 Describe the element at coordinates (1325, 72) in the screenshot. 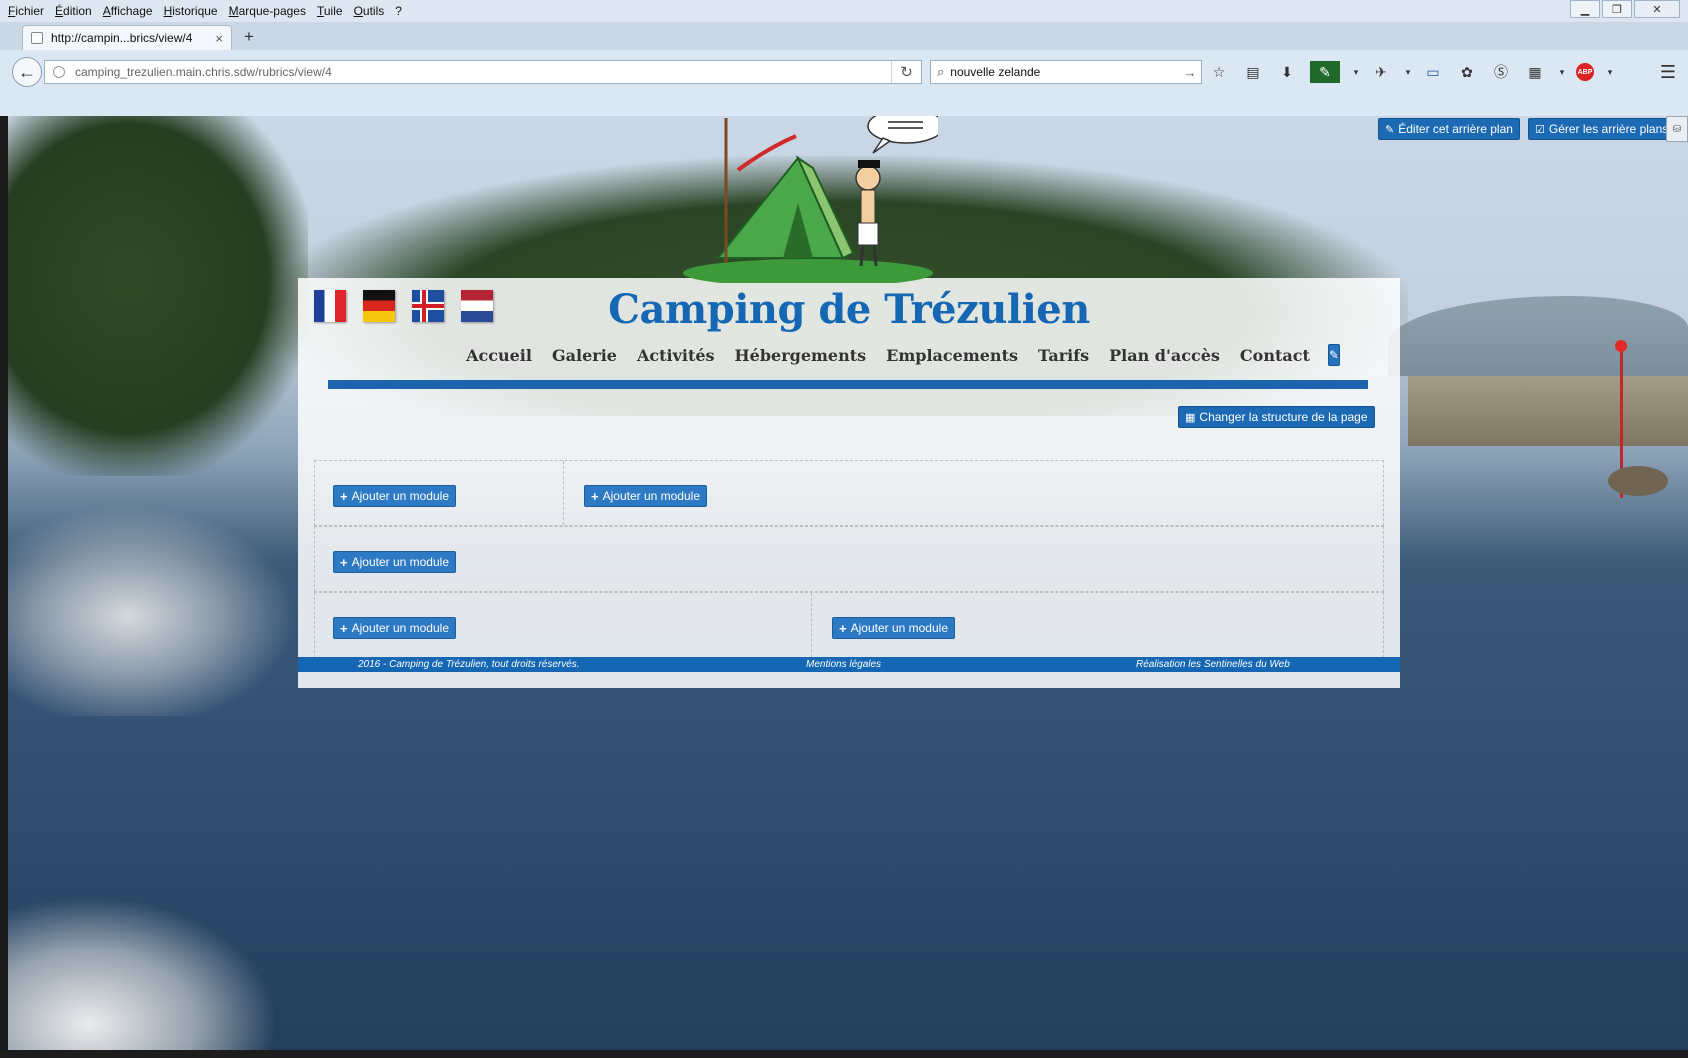

I see `addon-green-icon: ✎` at that location.